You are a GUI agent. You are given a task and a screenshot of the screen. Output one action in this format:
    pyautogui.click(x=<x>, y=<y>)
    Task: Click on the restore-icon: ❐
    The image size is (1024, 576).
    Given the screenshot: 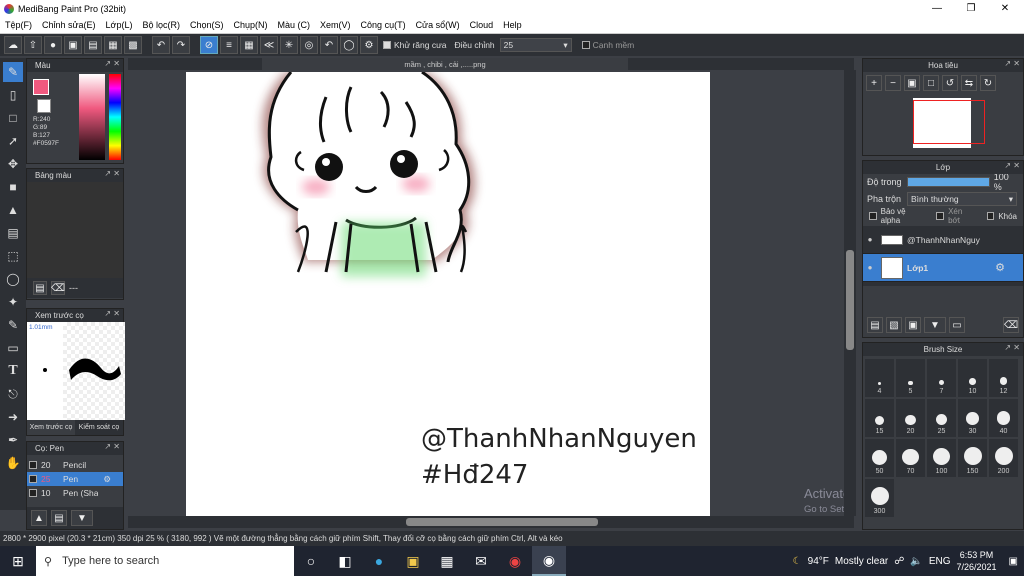 What is the action you would take?
    pyautogui.click(x=971, y=8)
    